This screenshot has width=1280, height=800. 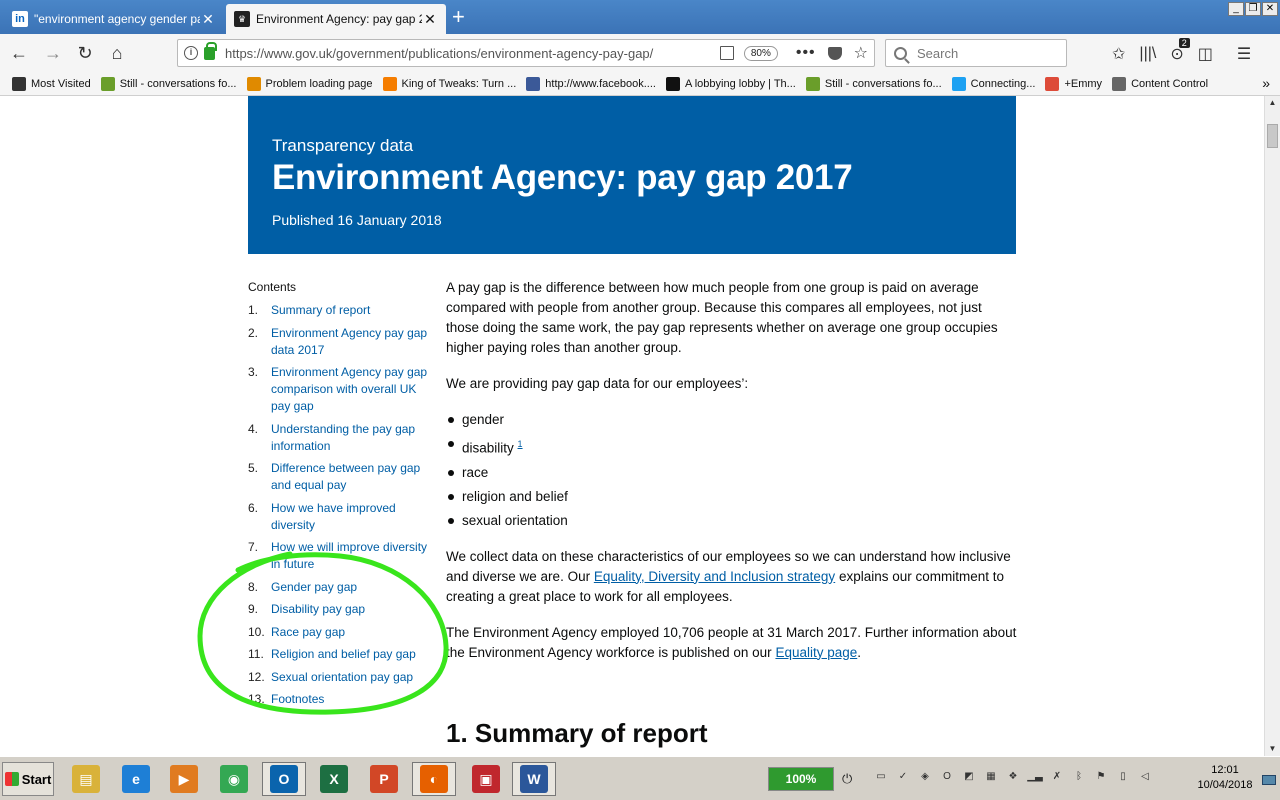 What do you see at coordinates (1225, 785) in the screenshot?
I see `clock-date: 10/04/2018` at bounding box center [1225, 785].